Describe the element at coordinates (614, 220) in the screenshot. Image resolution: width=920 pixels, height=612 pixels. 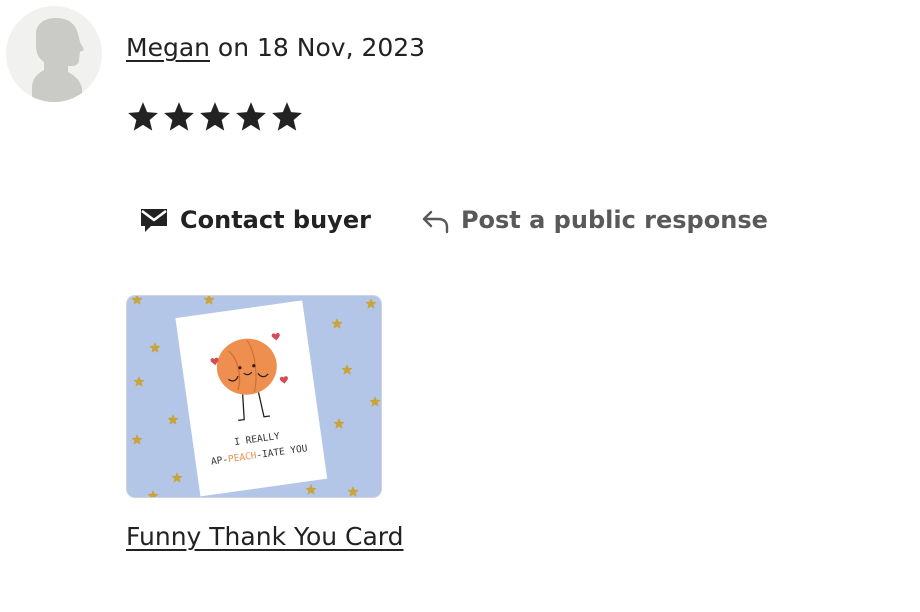
I see `post-public-response-label: Post a public response` at that location.